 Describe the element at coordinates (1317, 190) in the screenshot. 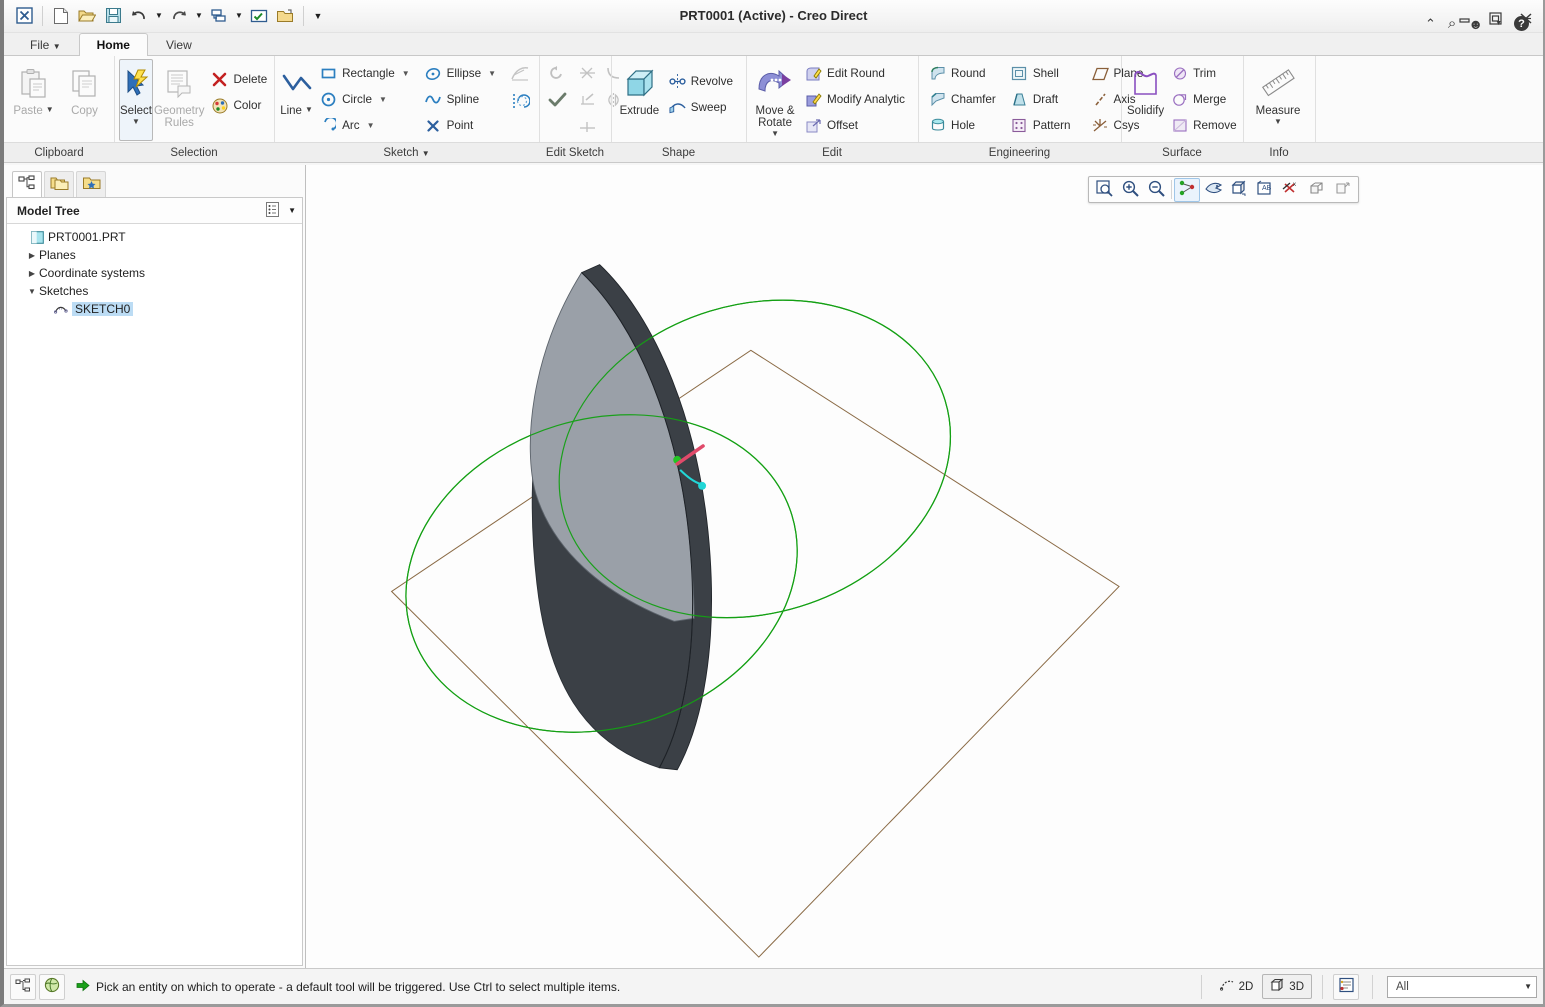

I see `perspective-view-button` at that location.